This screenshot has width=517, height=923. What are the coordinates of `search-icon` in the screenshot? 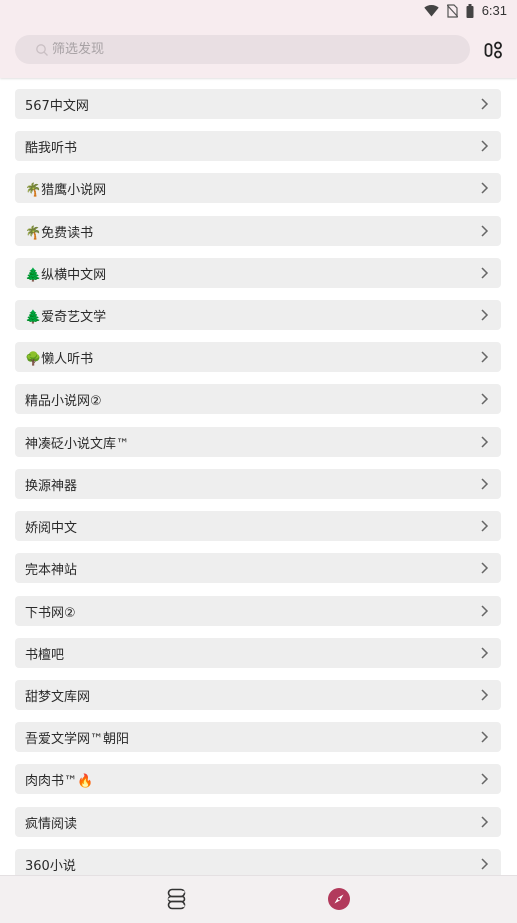 It's located at (42, 50).